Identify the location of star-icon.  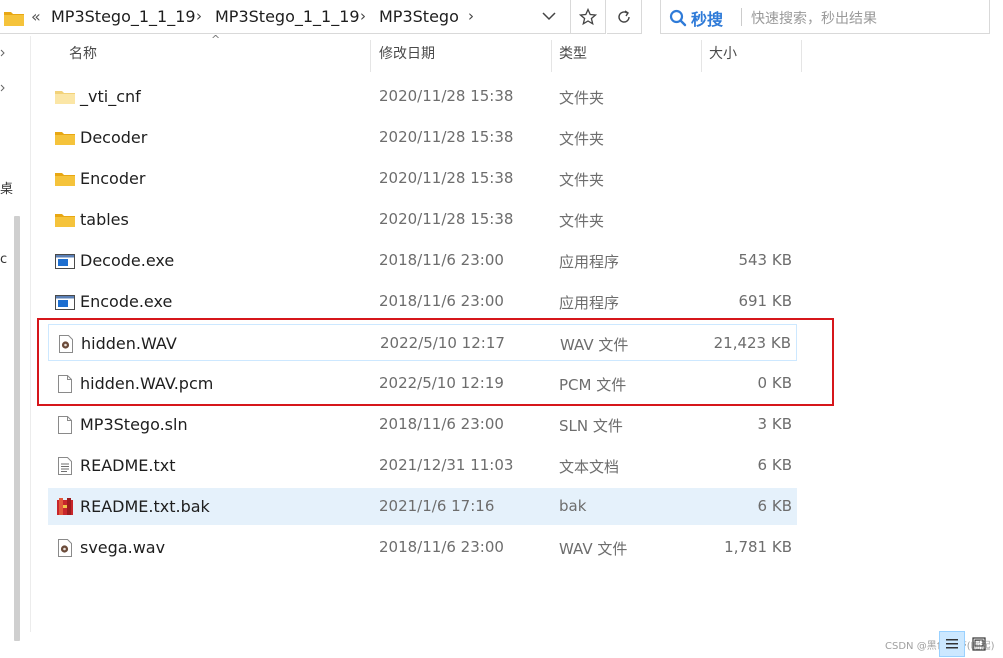
(588, 16).